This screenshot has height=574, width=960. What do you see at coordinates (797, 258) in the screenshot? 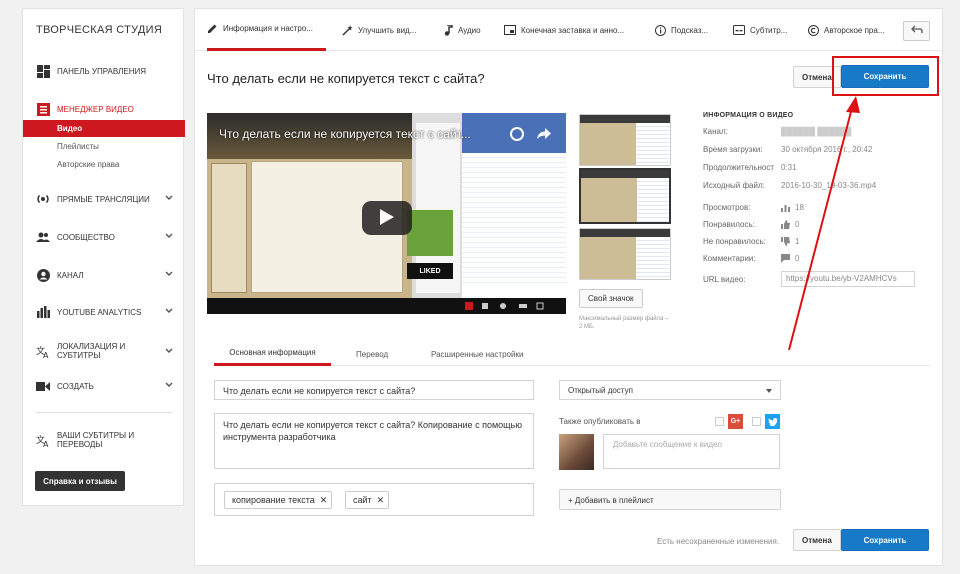
I see `info-value: 0` at bounding box center [797, 258].